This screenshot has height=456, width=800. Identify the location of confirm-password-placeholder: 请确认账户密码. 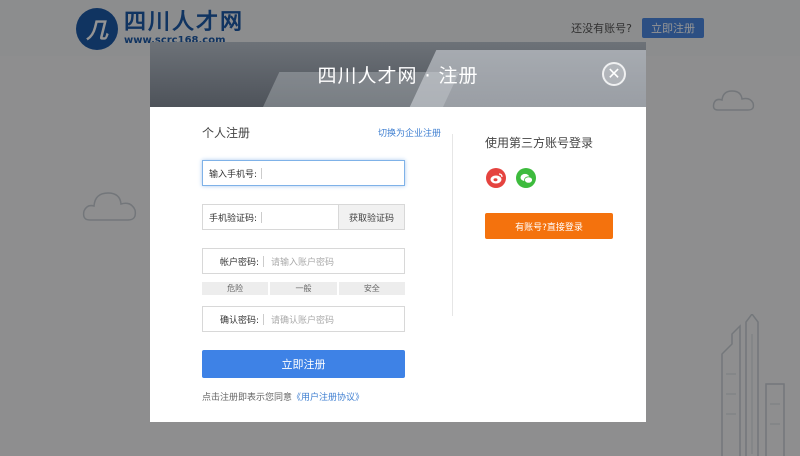
(303, 320).